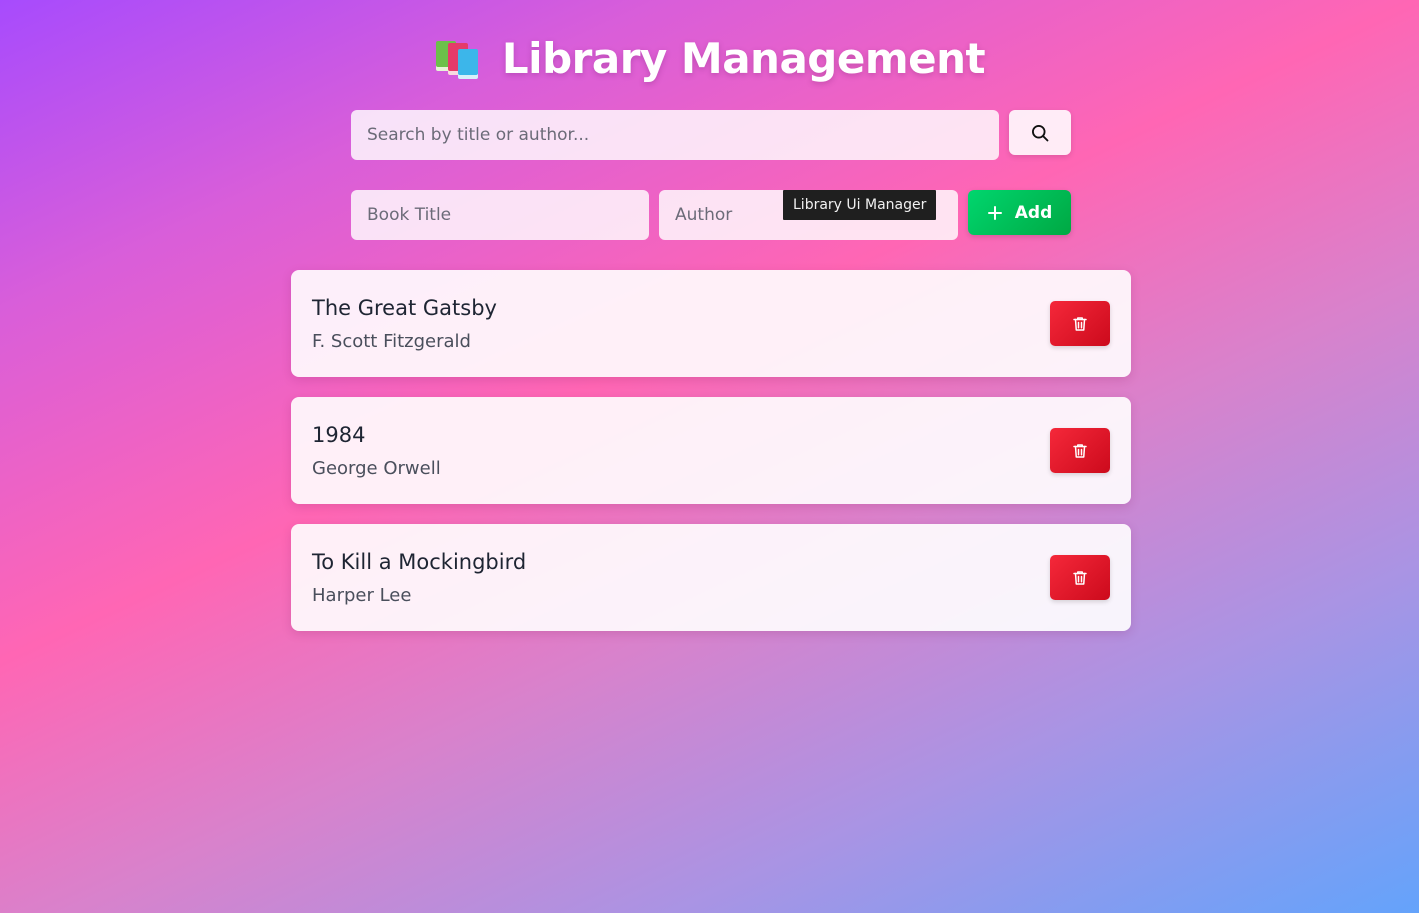  I want to click on book-title: 1984, so click(339, 435).